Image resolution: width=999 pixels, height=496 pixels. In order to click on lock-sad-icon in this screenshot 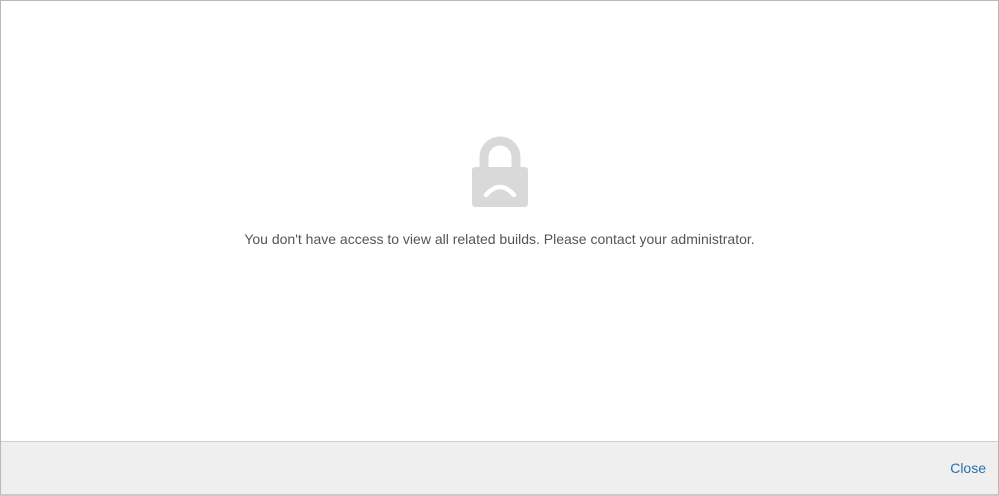, I will do `click(500, 171)`.